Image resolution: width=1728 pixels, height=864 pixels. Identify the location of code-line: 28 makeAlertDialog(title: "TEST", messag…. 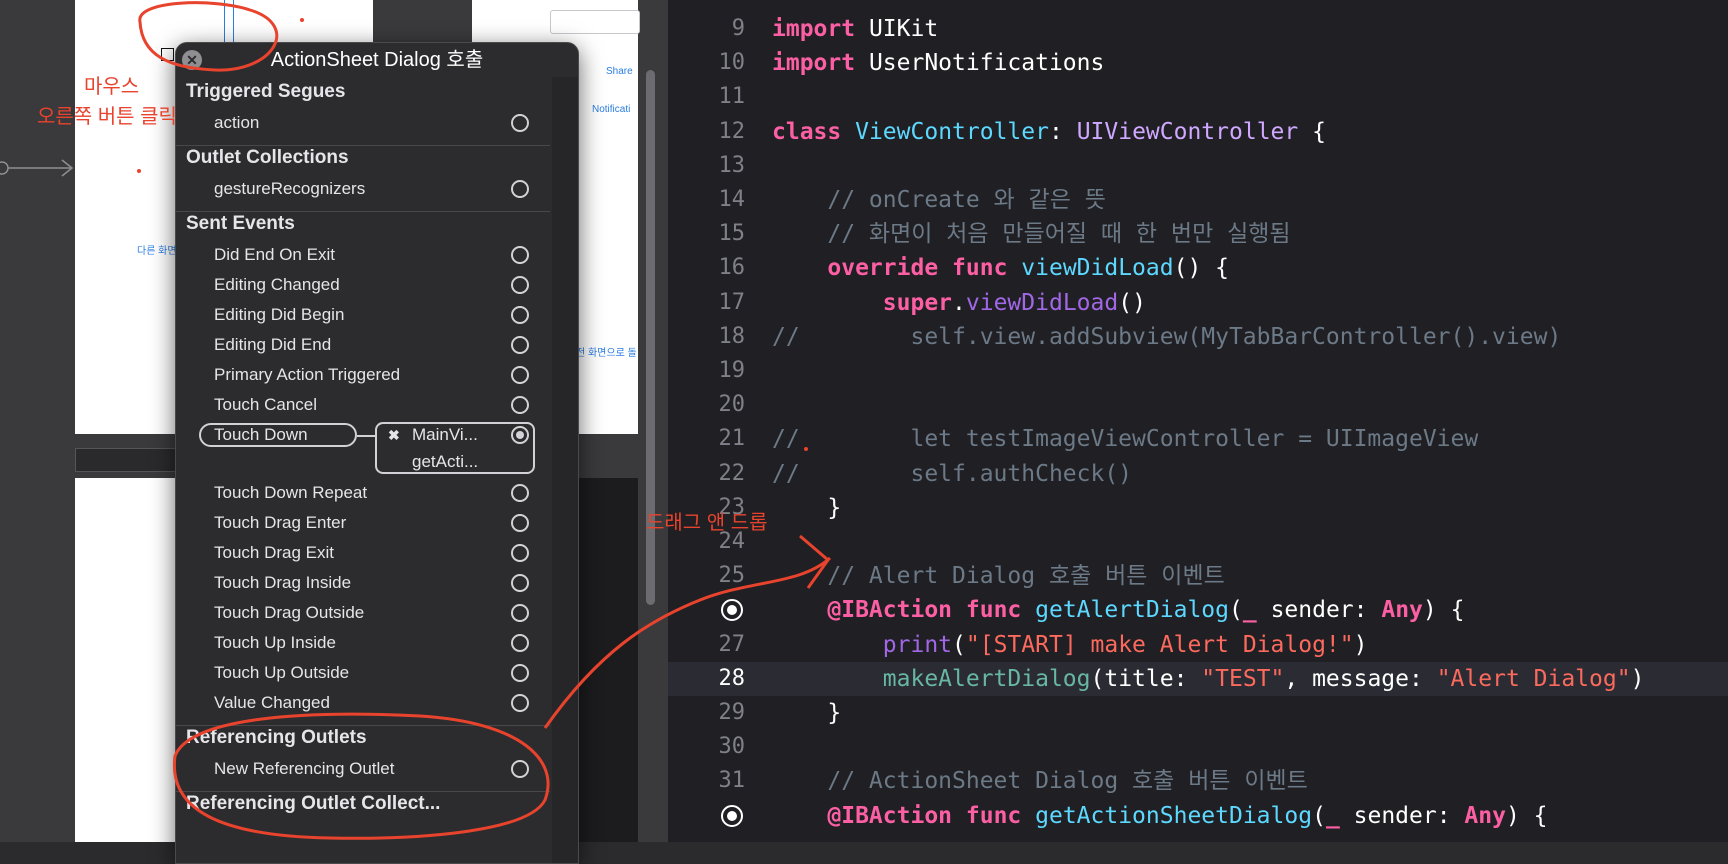
(1198, 678).